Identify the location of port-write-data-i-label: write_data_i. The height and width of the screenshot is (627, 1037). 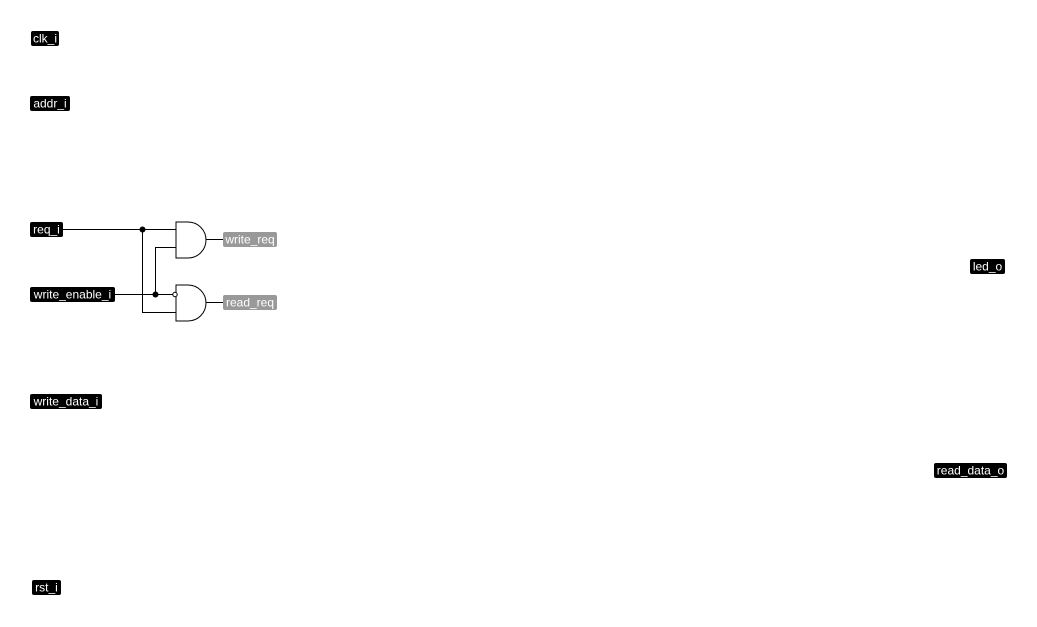
(66, 402).